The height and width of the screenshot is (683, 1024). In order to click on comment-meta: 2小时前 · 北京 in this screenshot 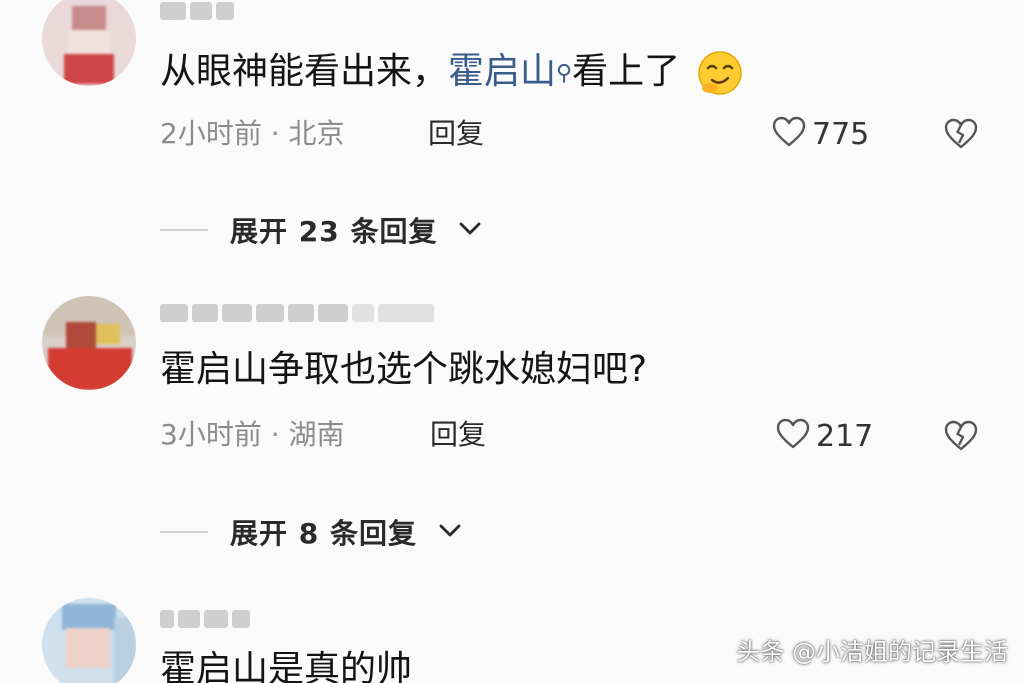, I will do `click(252, 133)`.